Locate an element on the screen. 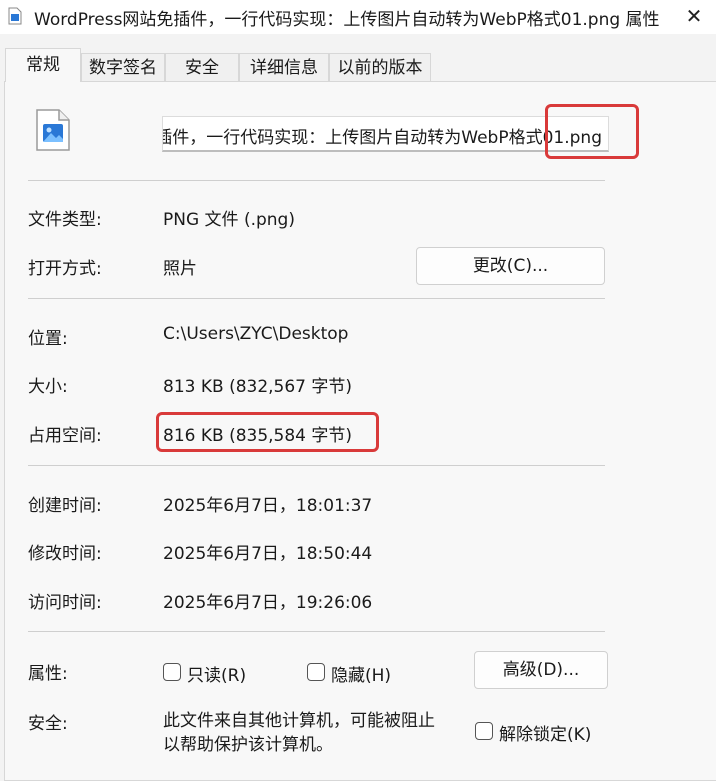  tab-digital-signatures: 数字签名 is located at coordinates (123, 67).